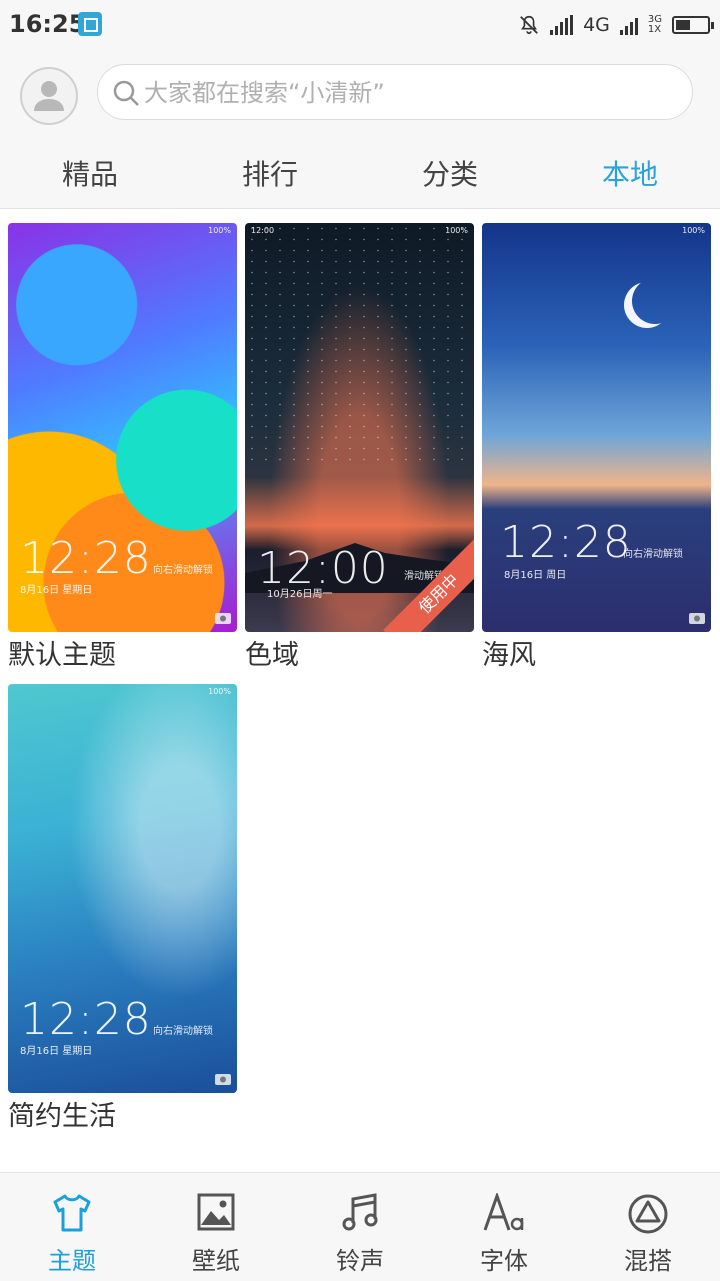 The height and width of the screenshot is (1281, 720). Describe the element at coordinates (504, 1261) in the screenshot. I see `nav-label: 字体` at that location.